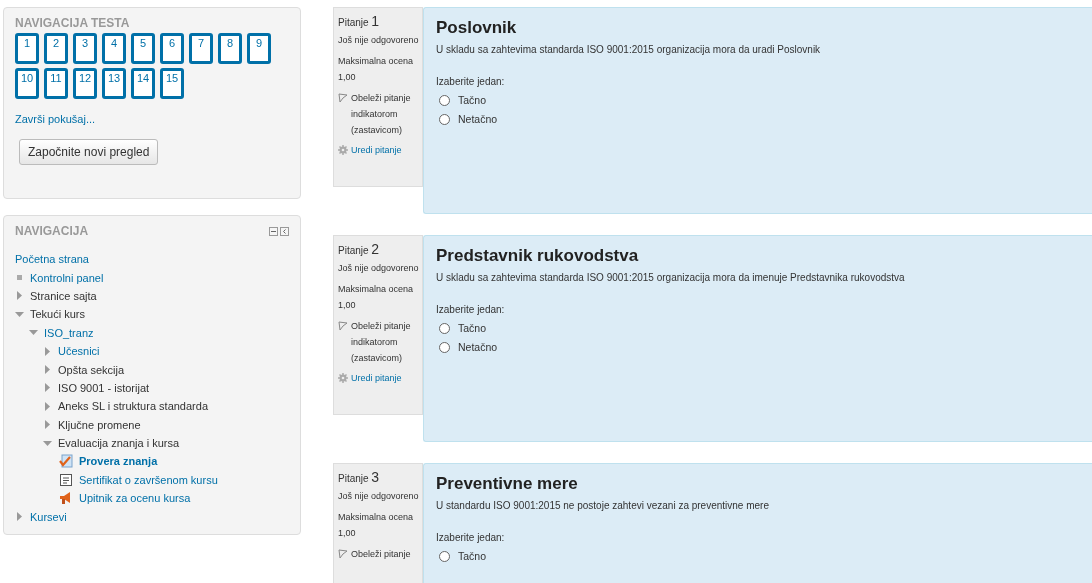 This screenshot has height=583, width=1092. Describe the element at coordinates (66, 479) in the screenshot. I see `document-icon` at that location.